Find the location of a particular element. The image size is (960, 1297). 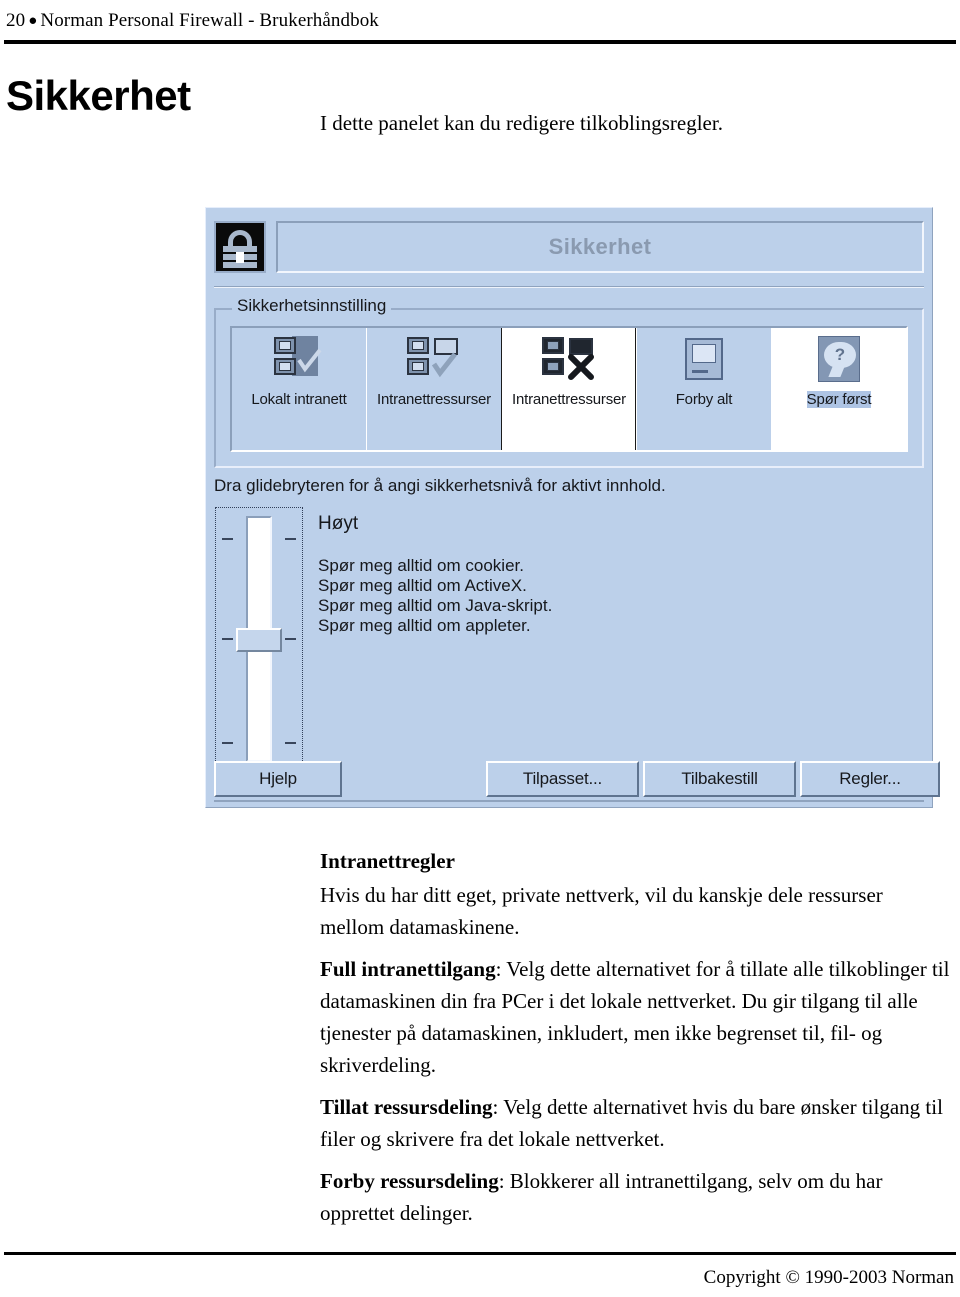

zone-item-intranettressurser-deny: Intranettressurser is located at coordinates (569, 389).